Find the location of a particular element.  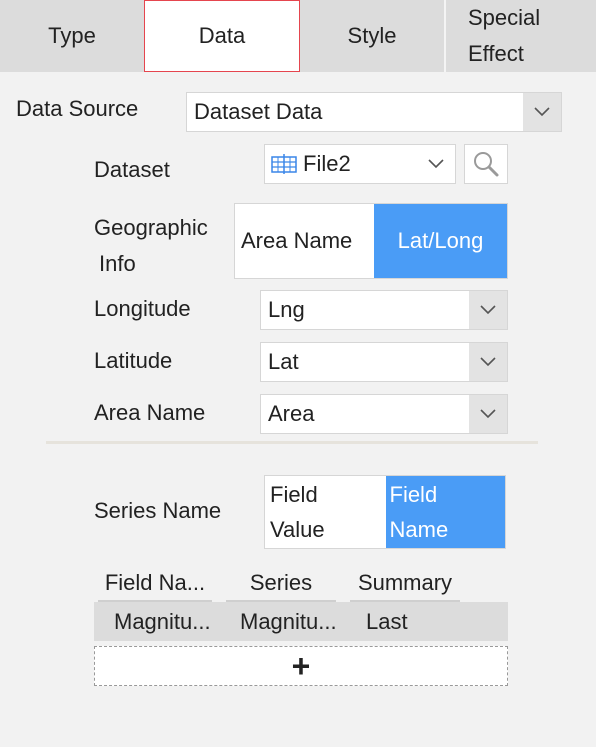

series-name-label: Series Name is located at coordinates (158, 510).